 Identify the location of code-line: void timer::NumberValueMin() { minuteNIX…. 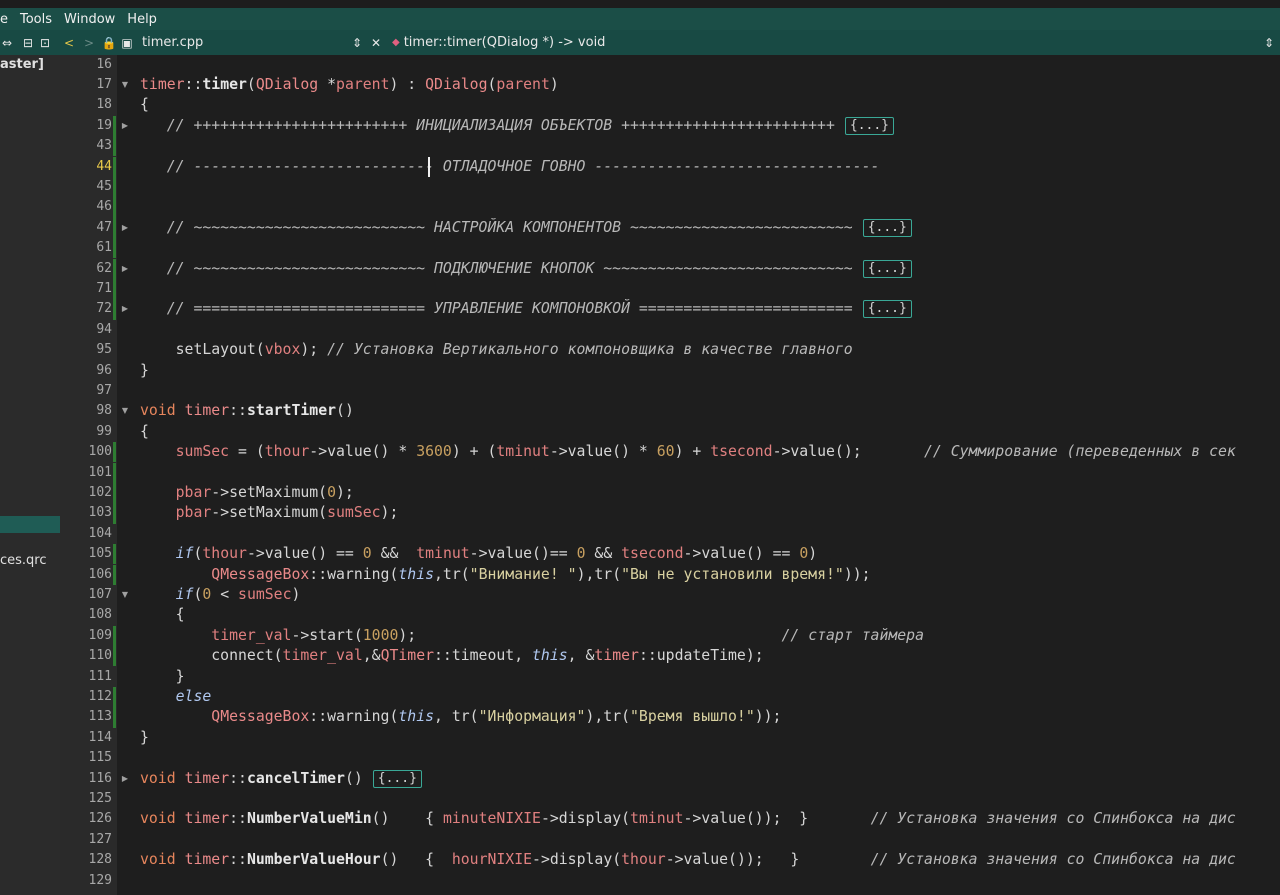
(688, 819).